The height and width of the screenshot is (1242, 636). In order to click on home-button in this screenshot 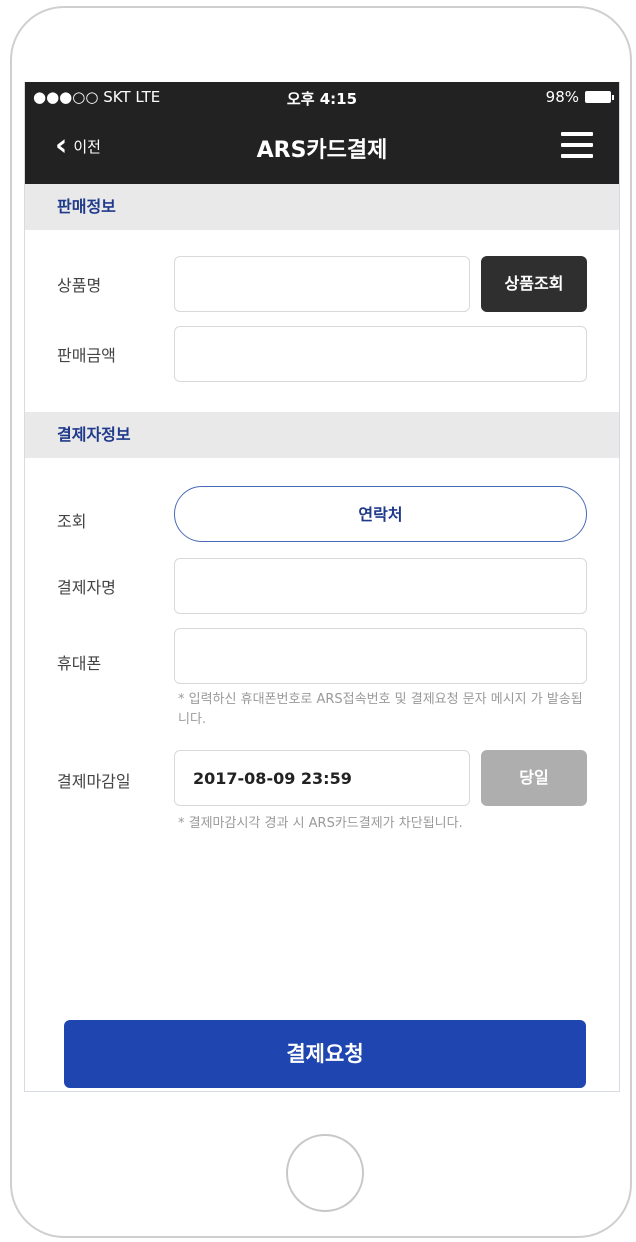, I will do `click(325, 1173)`.